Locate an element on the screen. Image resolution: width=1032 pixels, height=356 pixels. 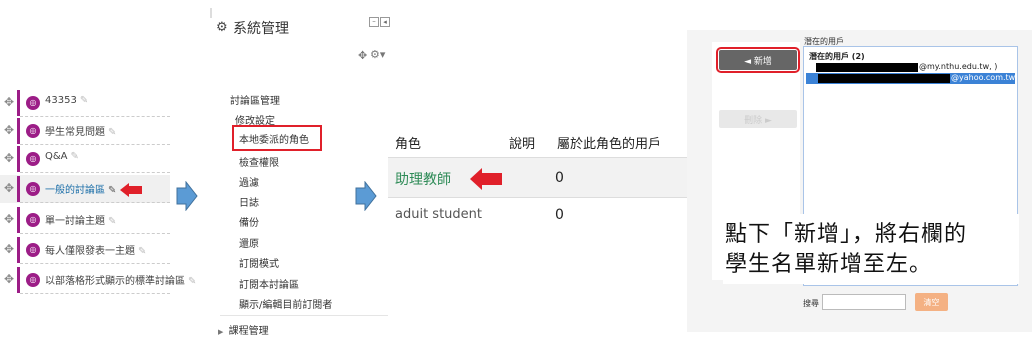
admin-item-backup: 備份 is located at coordinates (249, 221).